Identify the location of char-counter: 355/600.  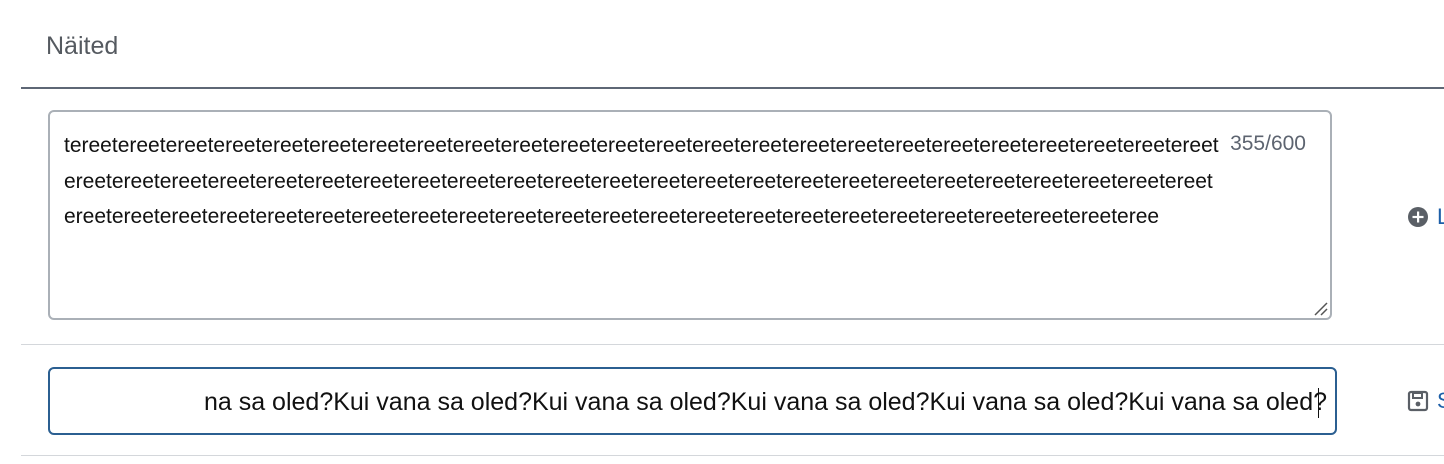
(1268, 143).